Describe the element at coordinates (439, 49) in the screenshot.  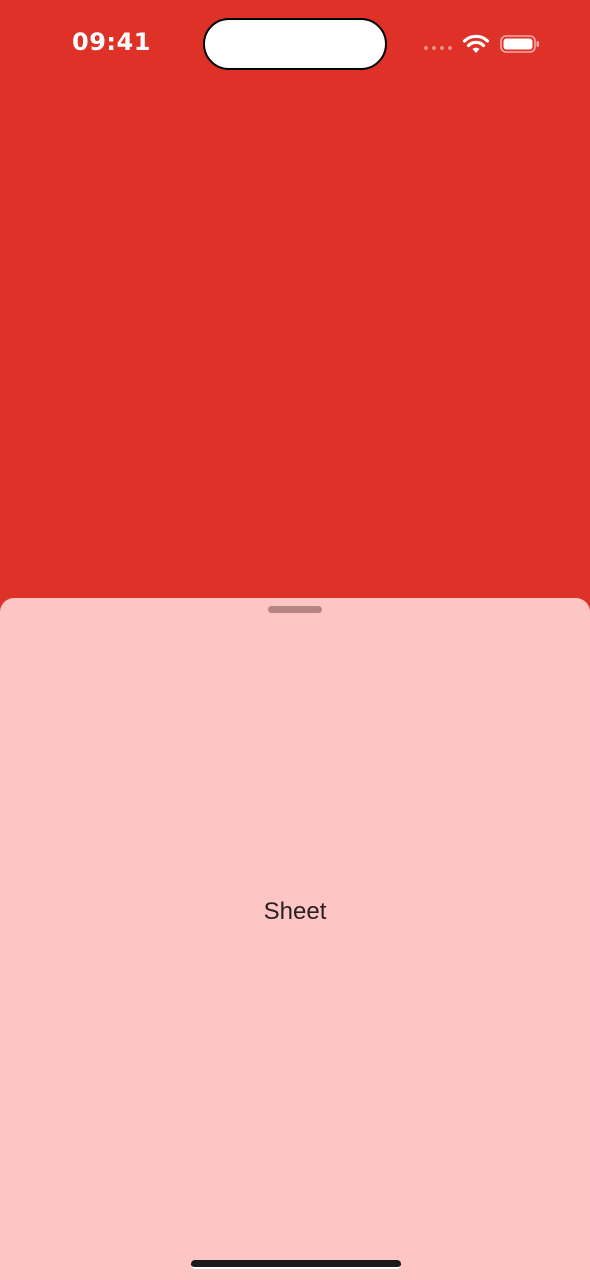
I see `cellular-signal-icon` at that location.